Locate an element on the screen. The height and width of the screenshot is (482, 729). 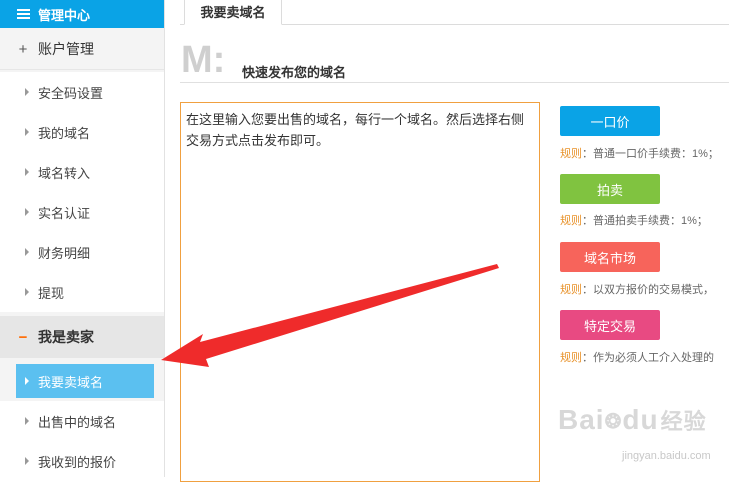
expand-icon: + is located at coordinates (23, 49).